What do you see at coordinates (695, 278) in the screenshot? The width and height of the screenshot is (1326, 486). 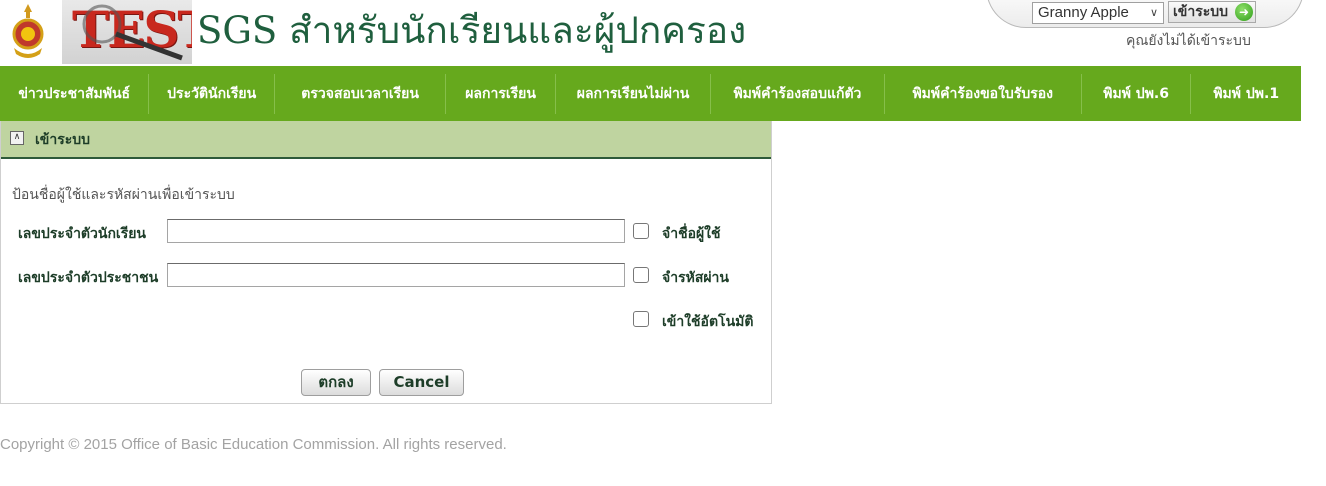 I see `remember-password-label: จำรหัสผ่าน` at bounding box center [695, 278].